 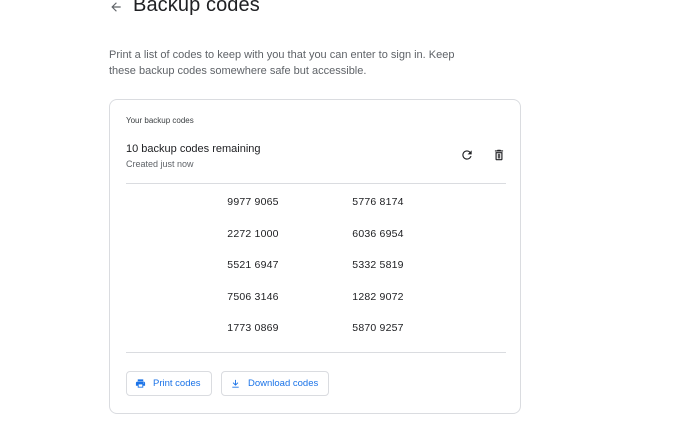 What do you see at coordinates (140, 383) in the screenshot?
I see `printer-icon` at bounding box center [140, 383].